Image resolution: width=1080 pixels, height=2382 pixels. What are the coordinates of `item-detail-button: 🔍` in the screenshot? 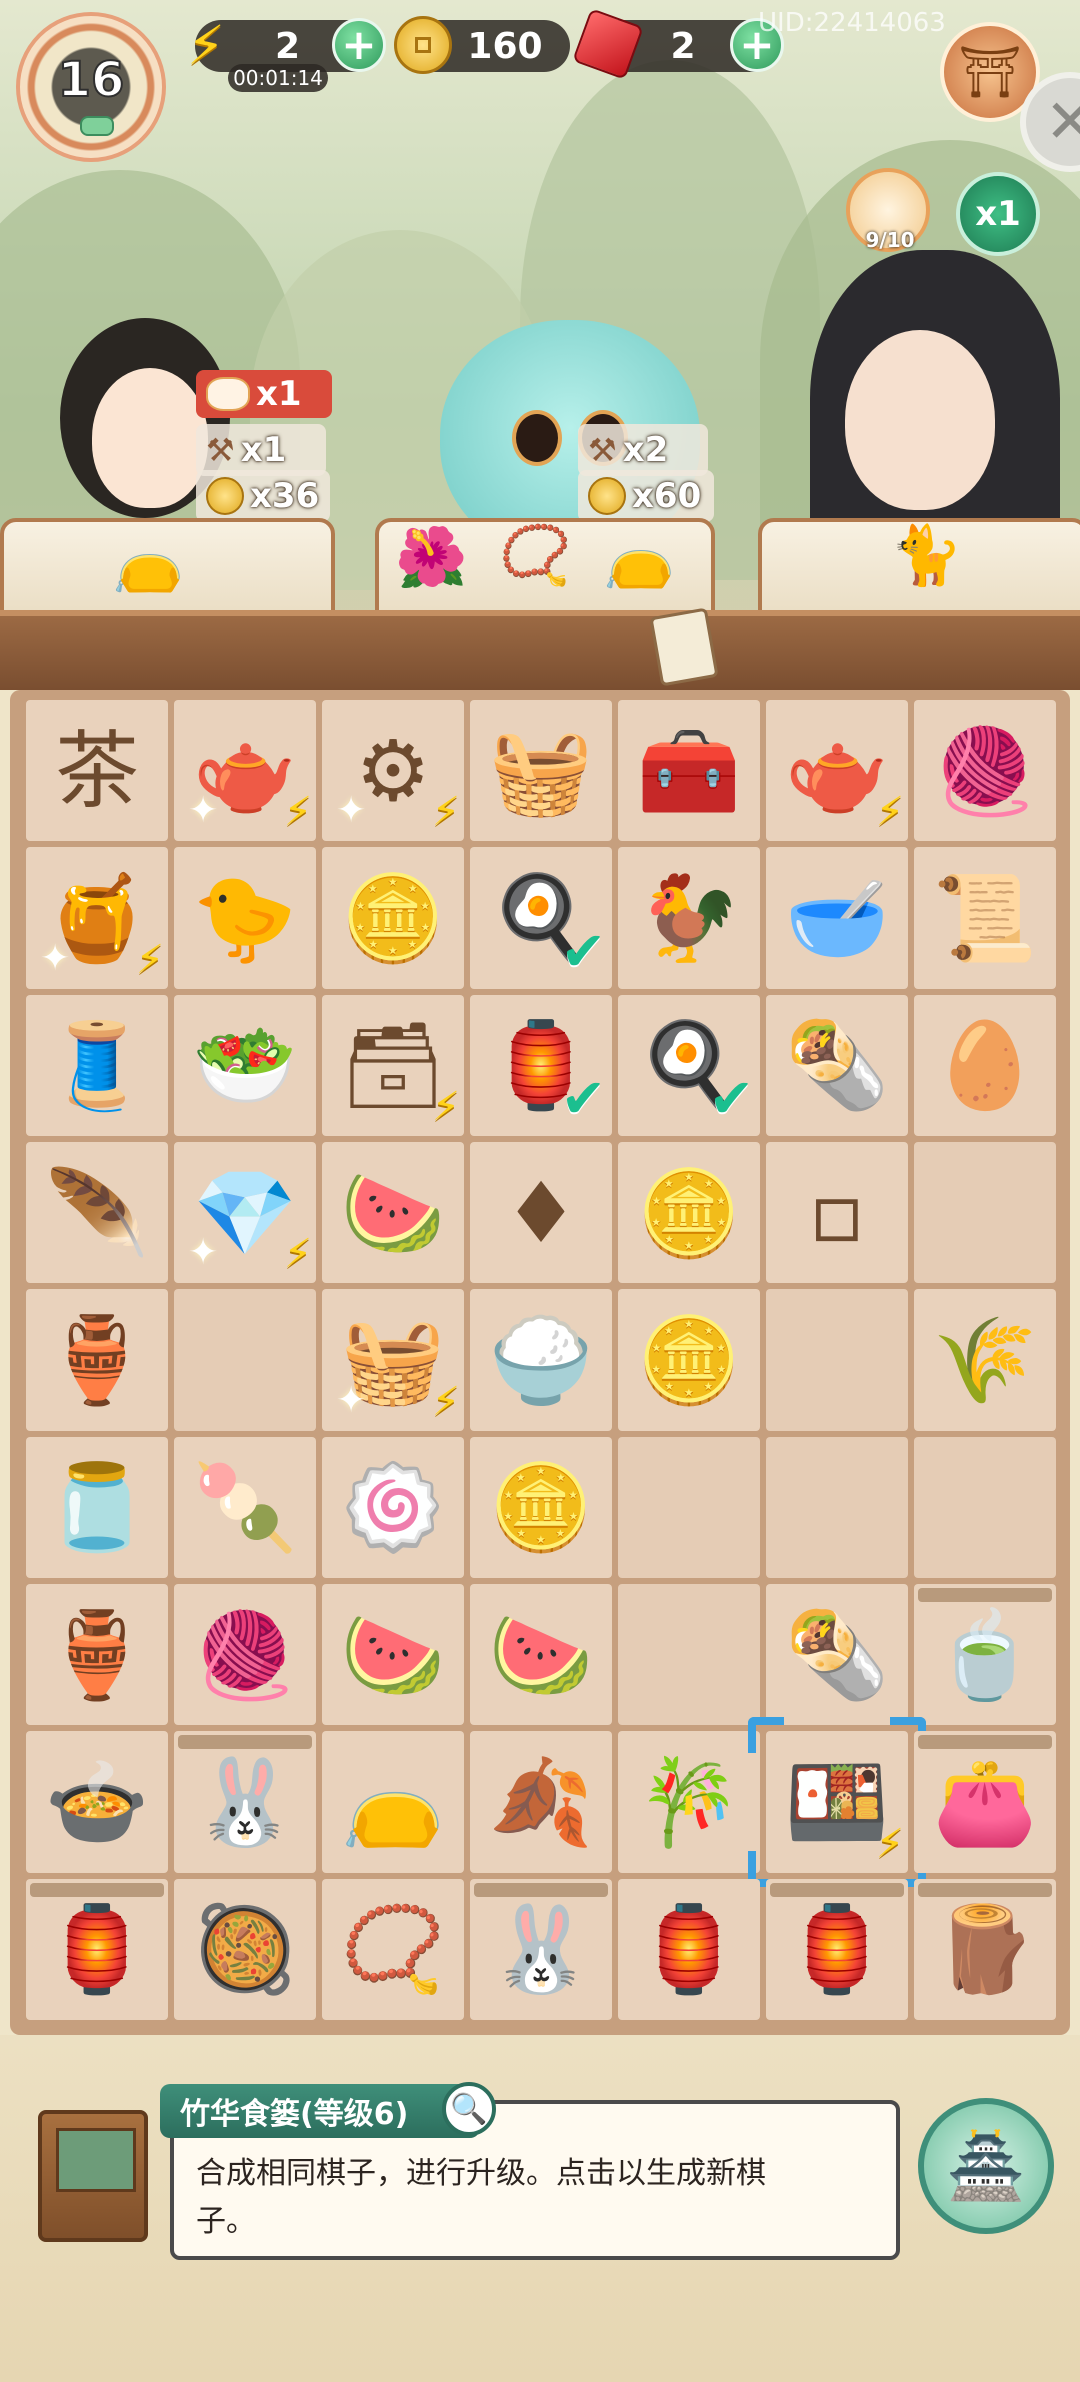 It's located at (469, 2109).